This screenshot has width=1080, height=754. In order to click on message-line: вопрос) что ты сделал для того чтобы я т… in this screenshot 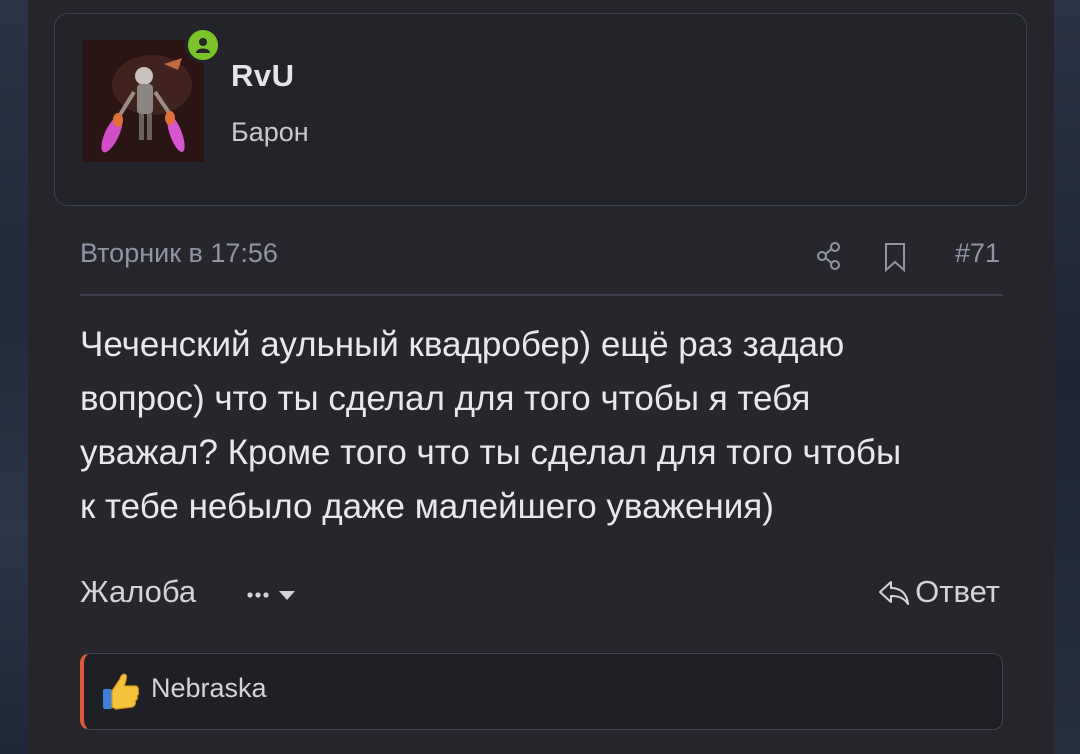, I will do `click(445, 398)`.